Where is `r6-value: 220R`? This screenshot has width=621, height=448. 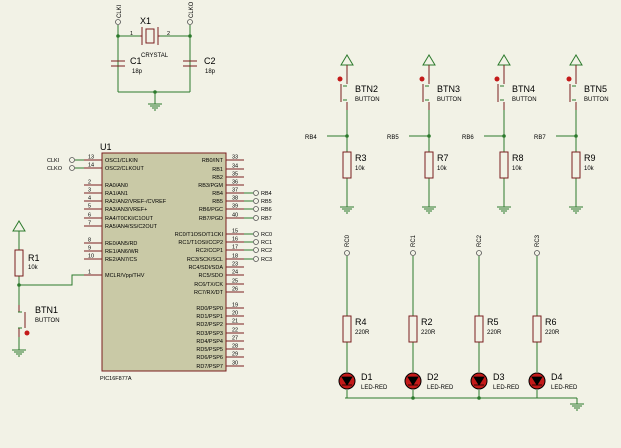 r6-value: 220R is located at coordinates (552, 333).